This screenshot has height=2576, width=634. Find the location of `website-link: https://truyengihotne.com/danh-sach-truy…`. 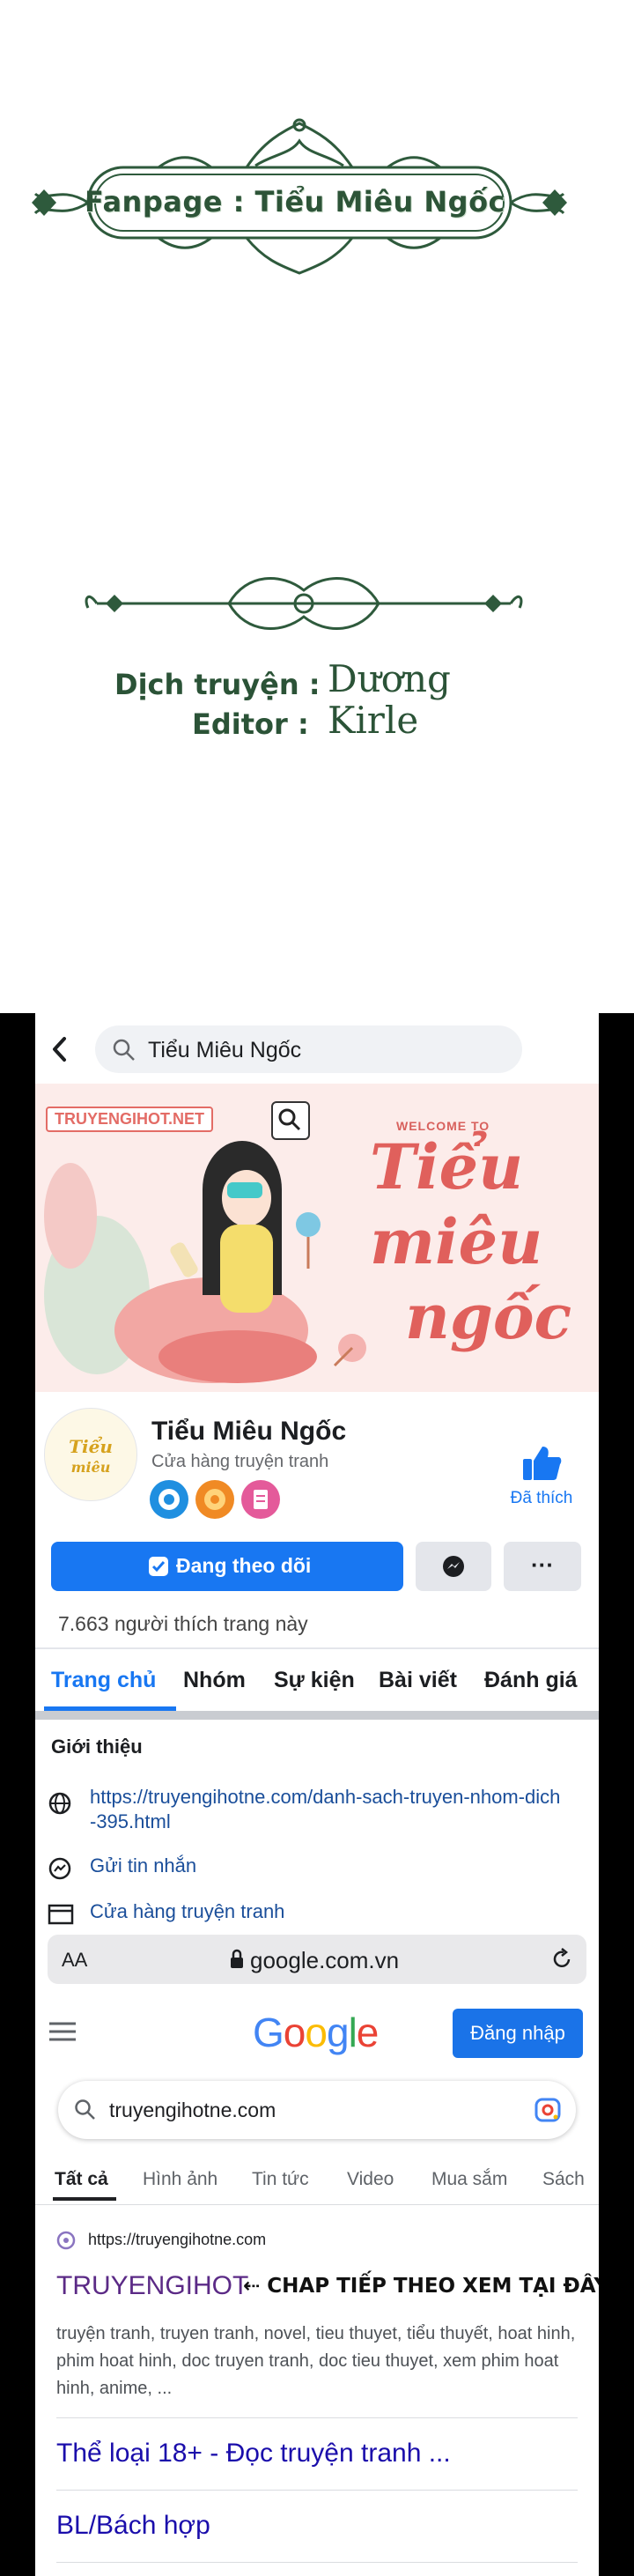

website-link: https://truyengihotne.com/danh-sach-truy… is located at coordinates (327, 1810).